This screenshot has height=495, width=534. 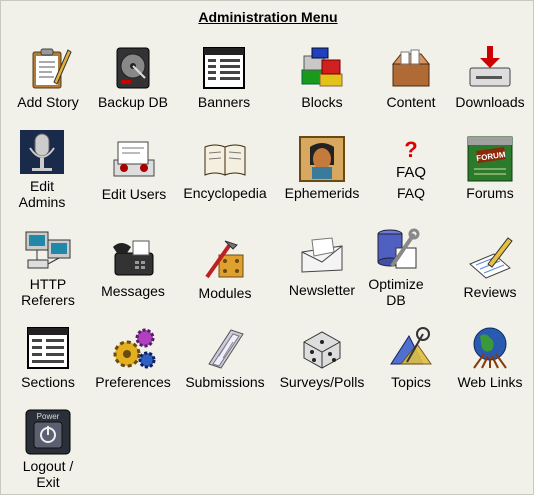 I want to click on hard-drive-icon, so click(x=133, y=68).